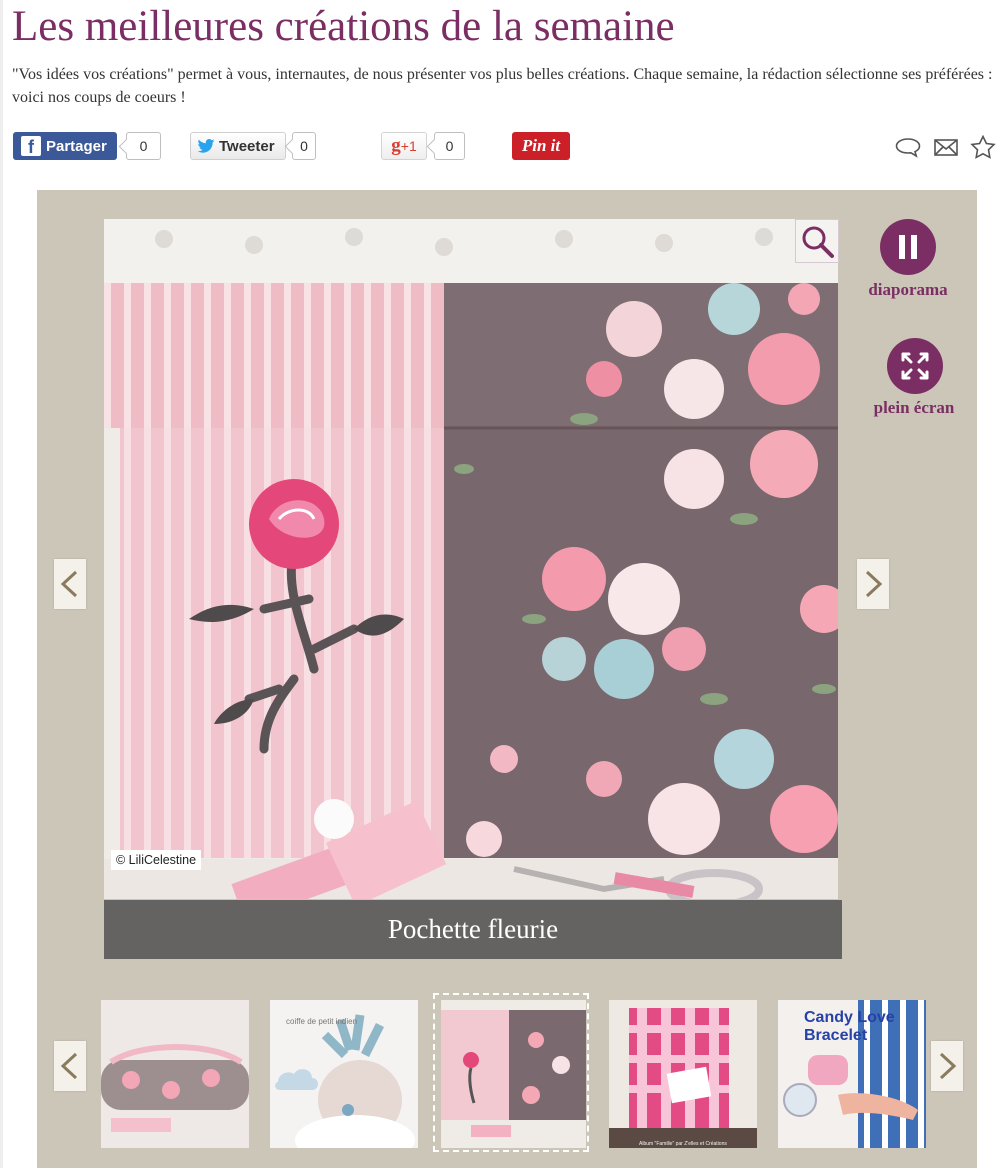  Describe the element at coordinates (683, 1074) in the screenshot. I see `thumbnail-4: Album "Famille" par Z'elles et Créations` at that location.